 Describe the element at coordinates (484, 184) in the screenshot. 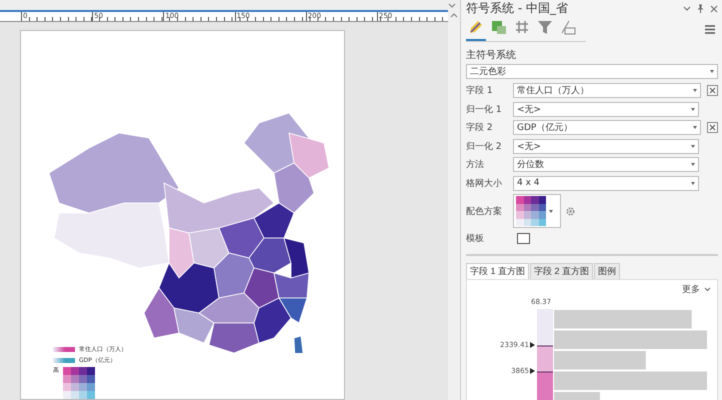

I see `field-label: 格网大小` at that location.